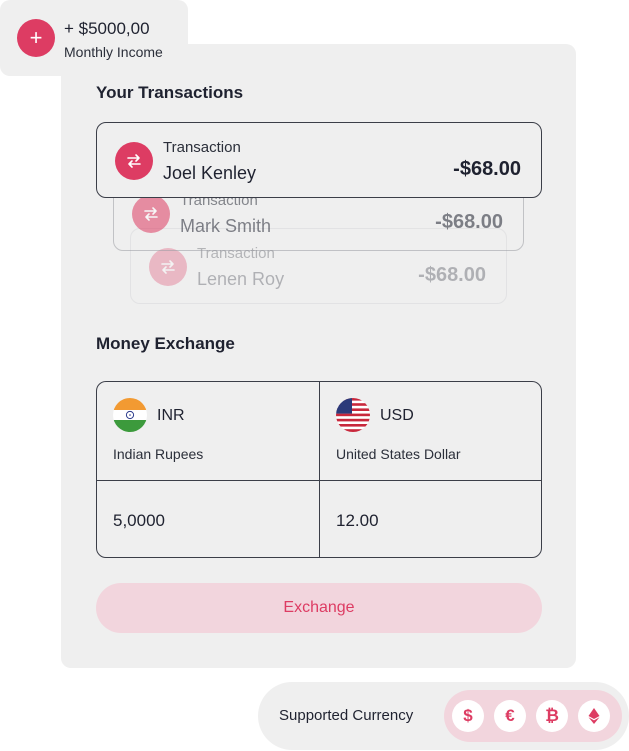 The image size is (629, 751). Describe the element at coordinates (510, 716) in the screenshot. I see `euro-icon: €` at that location.